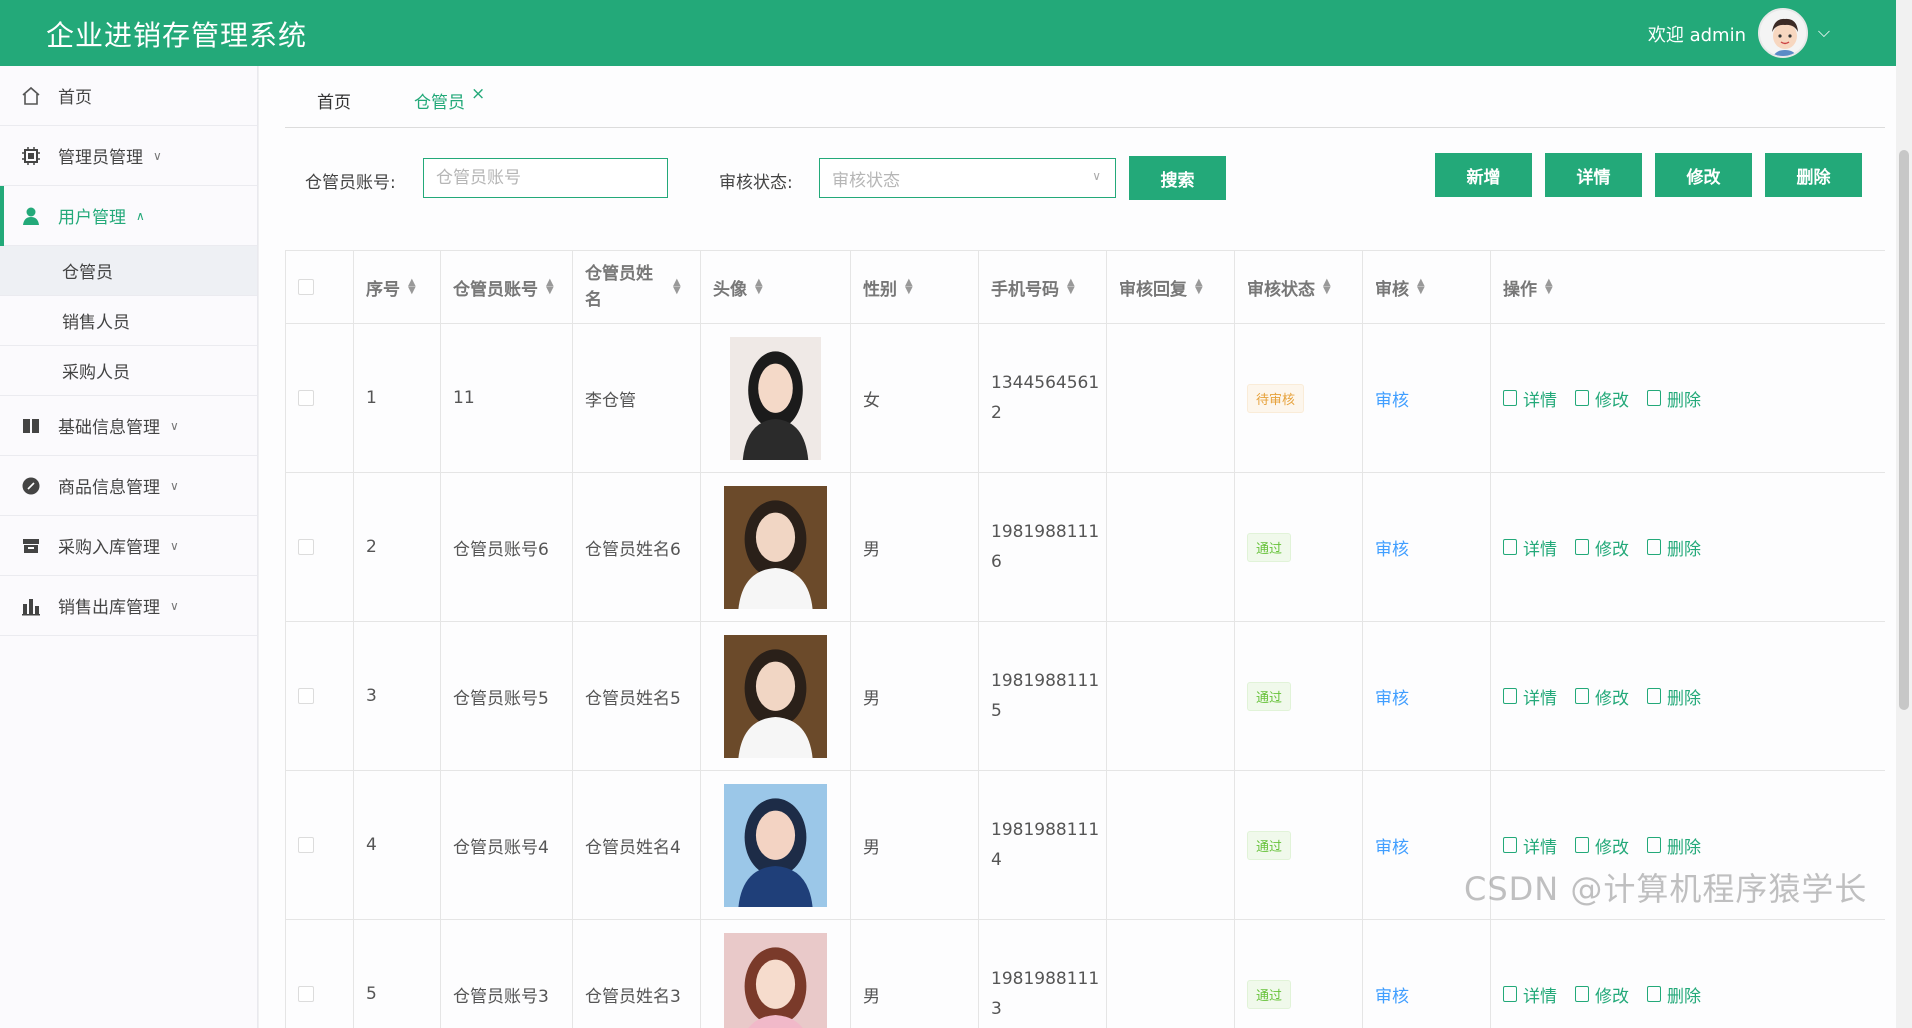 The height and width of the screenshot is (1028, 1912). I want to click on sidebar-item-home: 首页, so click(128, 96).